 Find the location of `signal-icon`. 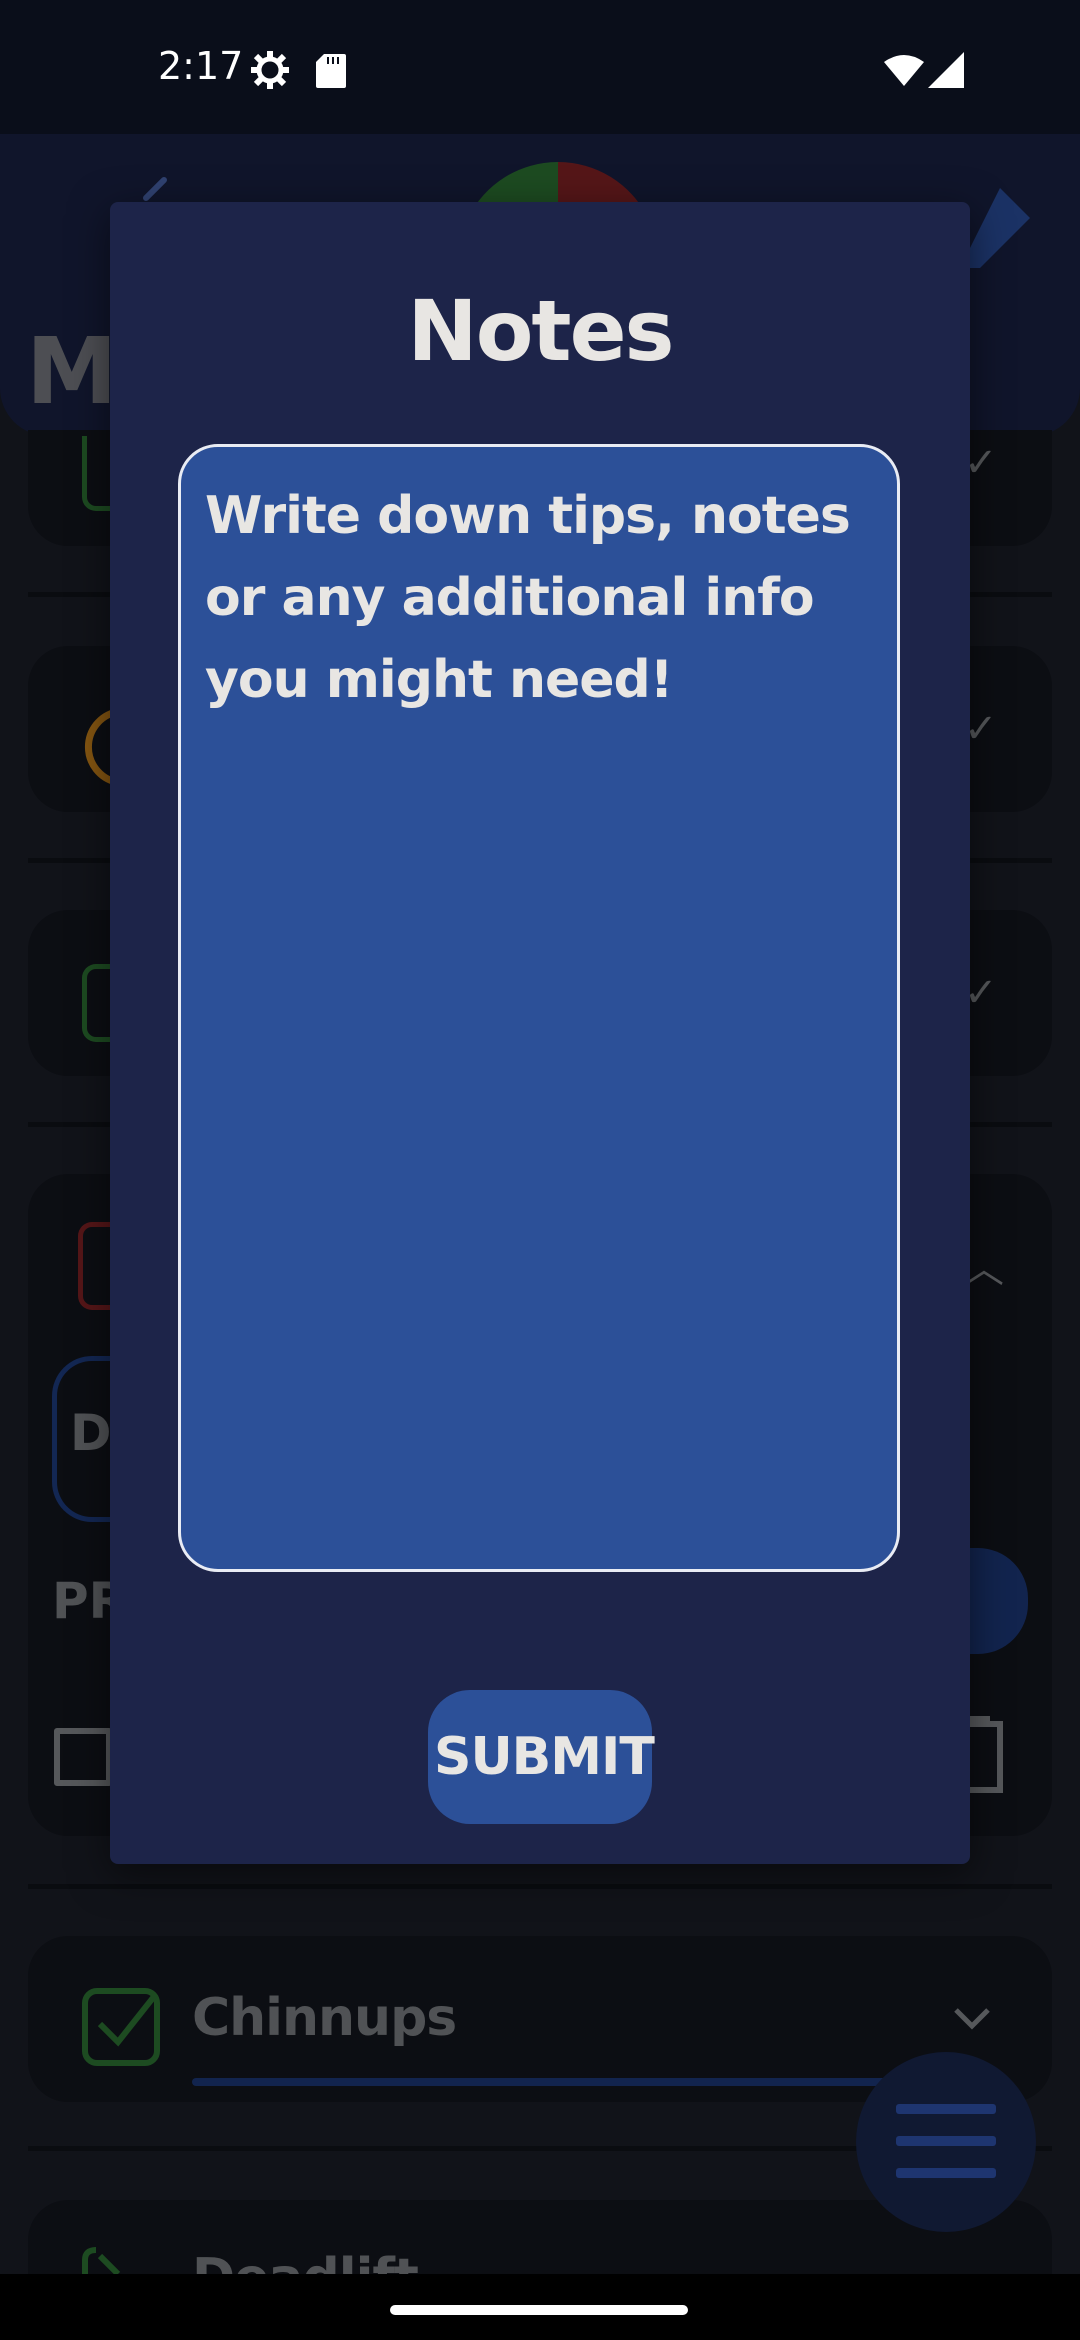

signal-icon is located at coordinates (946, 72).